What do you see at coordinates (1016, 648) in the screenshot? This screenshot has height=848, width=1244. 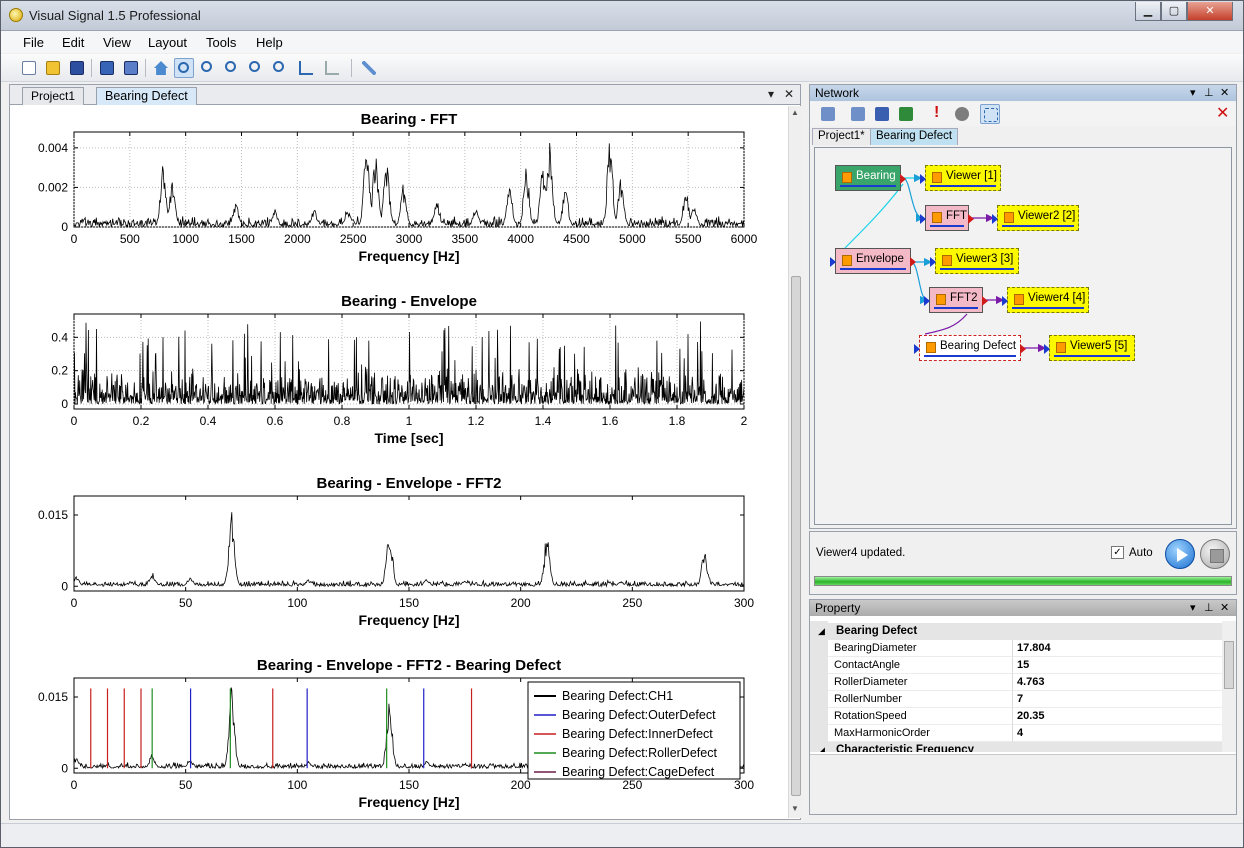 I see `property-row: BearingDiameter 17.804` at bounding box center [1016, 648].